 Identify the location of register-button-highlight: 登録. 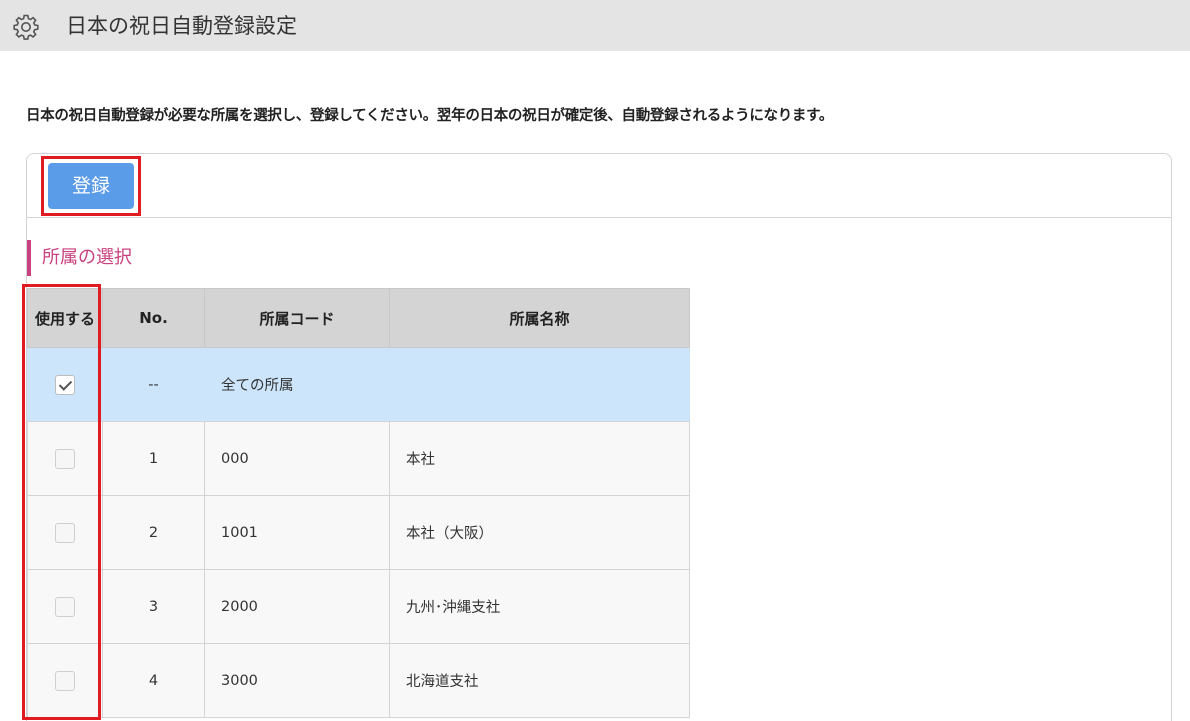
(91, 186).